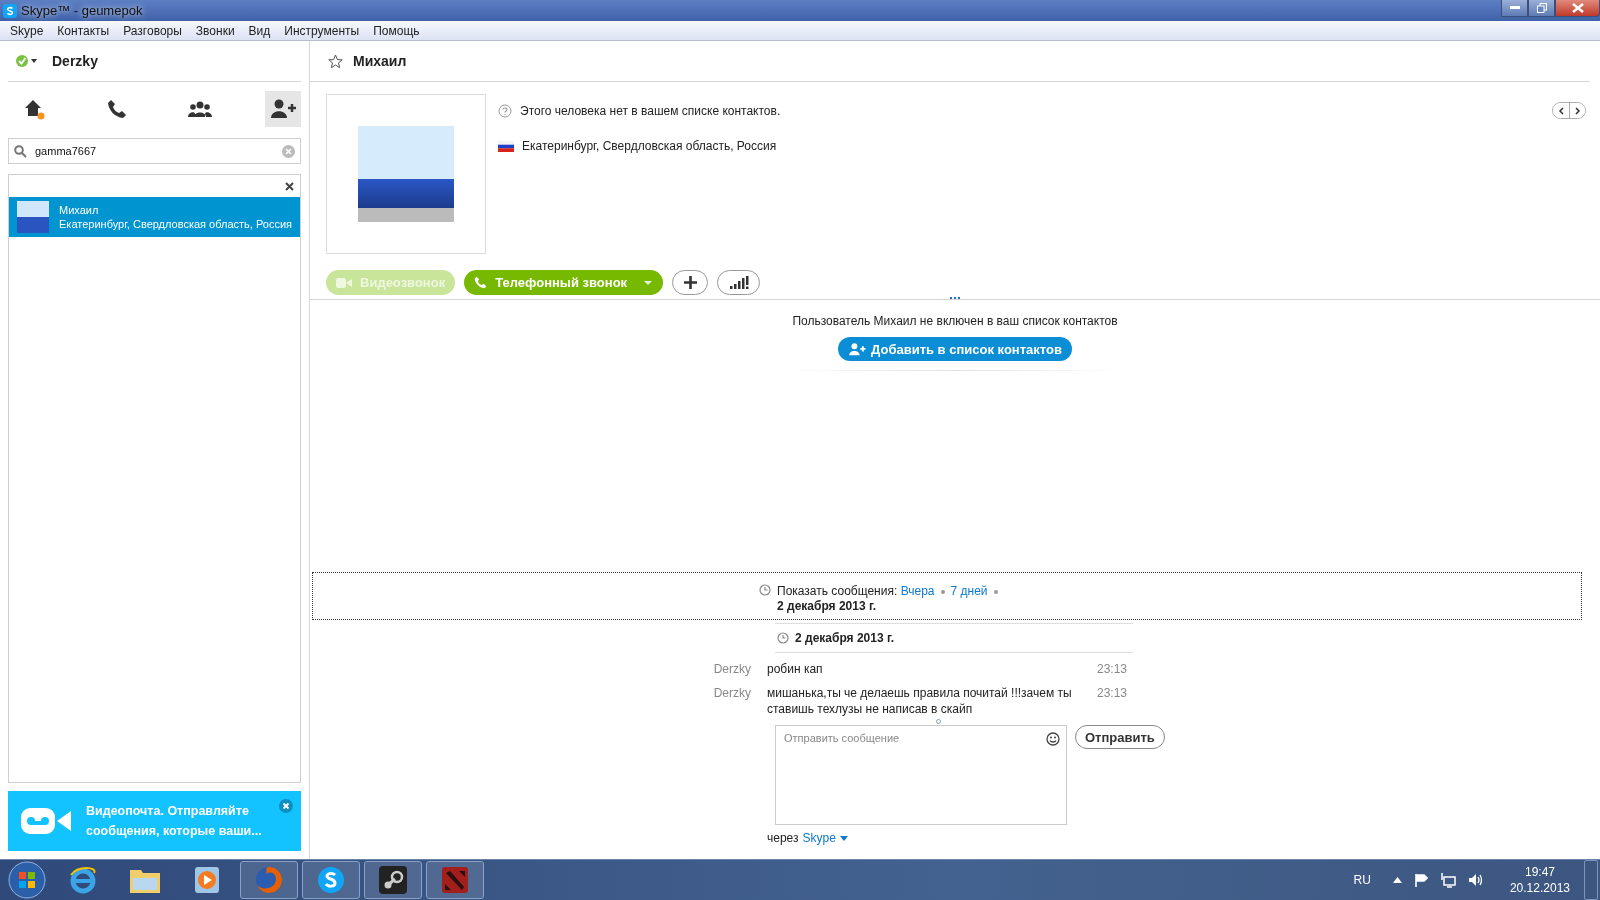  Describe the element at coordinates (1475, 880) in the screenshot. I see `speaker-icon` at that location.